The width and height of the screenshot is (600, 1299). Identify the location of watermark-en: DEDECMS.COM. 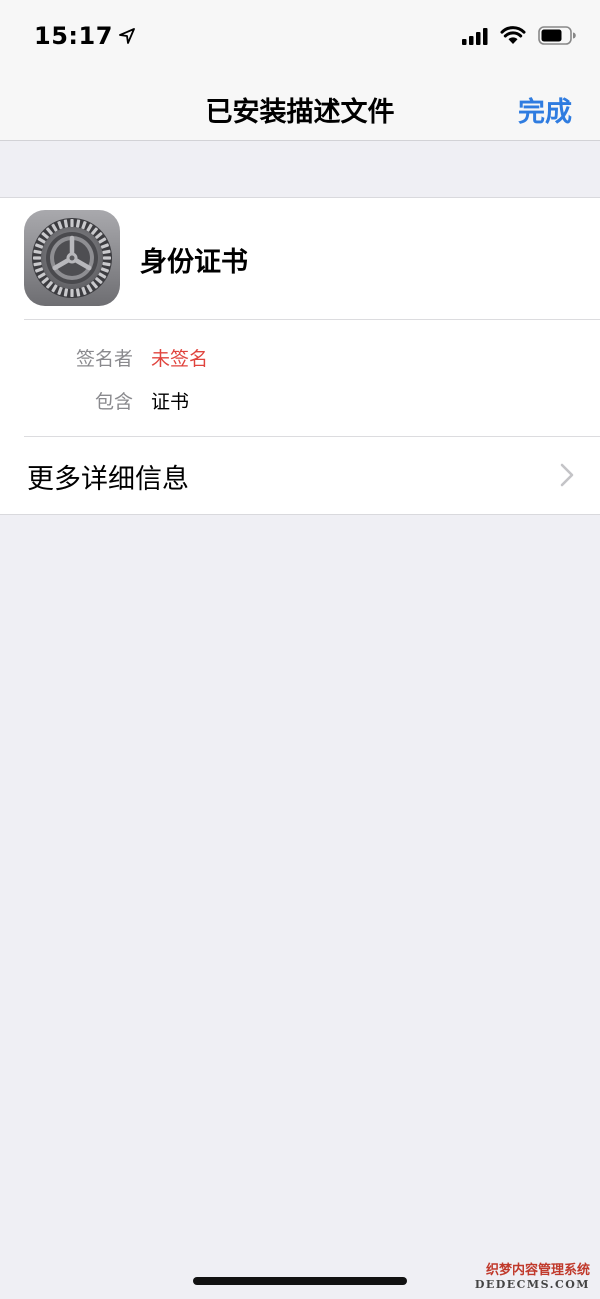
(532, 1284).